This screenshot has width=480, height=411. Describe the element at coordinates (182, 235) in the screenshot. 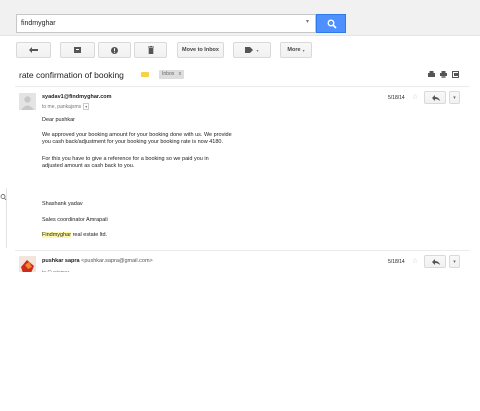

I see `signature-company: Findmyghar real estate ltd.` at that location.